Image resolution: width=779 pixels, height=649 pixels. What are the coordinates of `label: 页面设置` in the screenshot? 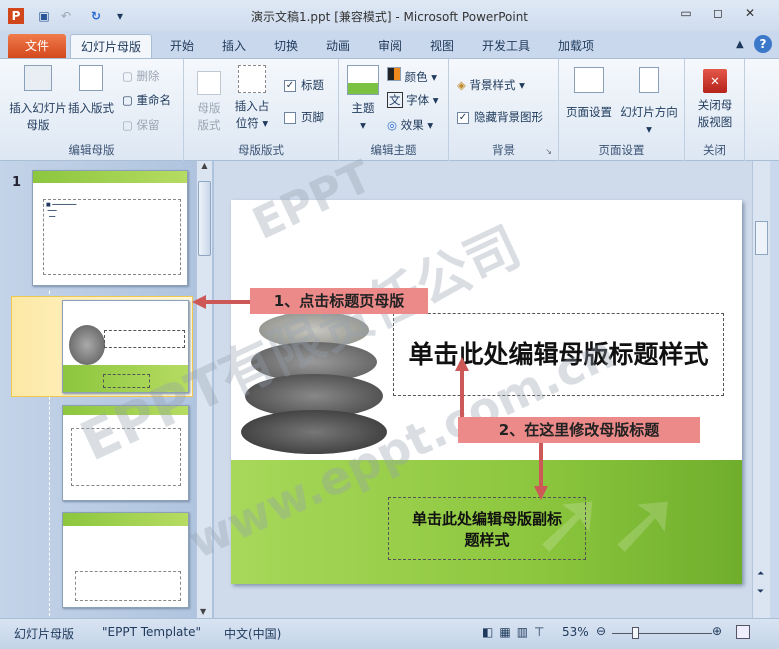 It's located at (589, 112).